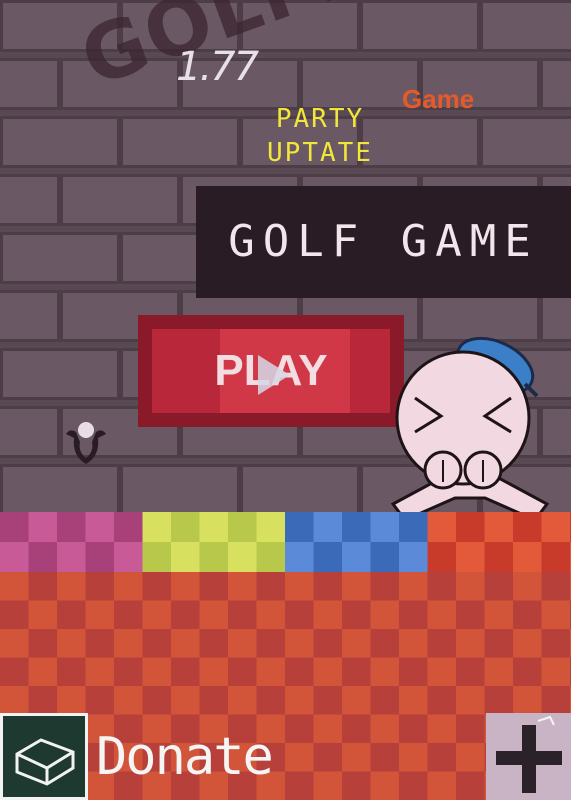 This screenshot has height=800, width=571. I want to click on party-update-label: PARTY UPTATE, so click(320, 136).